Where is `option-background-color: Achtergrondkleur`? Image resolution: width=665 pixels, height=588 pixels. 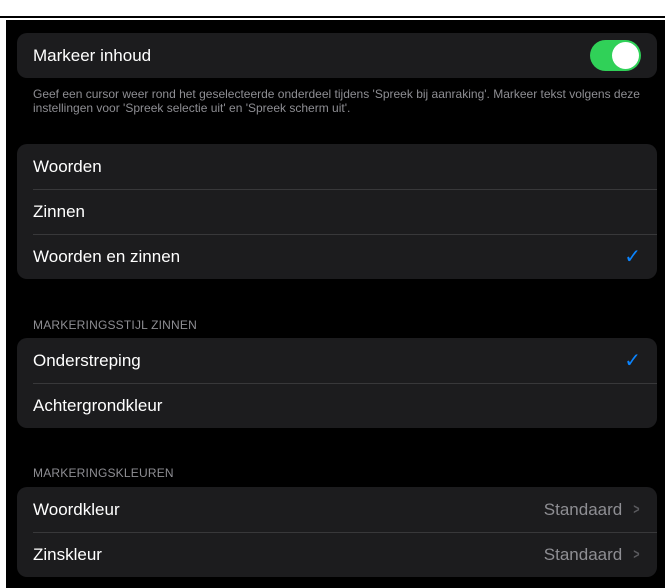 option-background-color: Achtergrondkleur is located at coordinates (337, 405).